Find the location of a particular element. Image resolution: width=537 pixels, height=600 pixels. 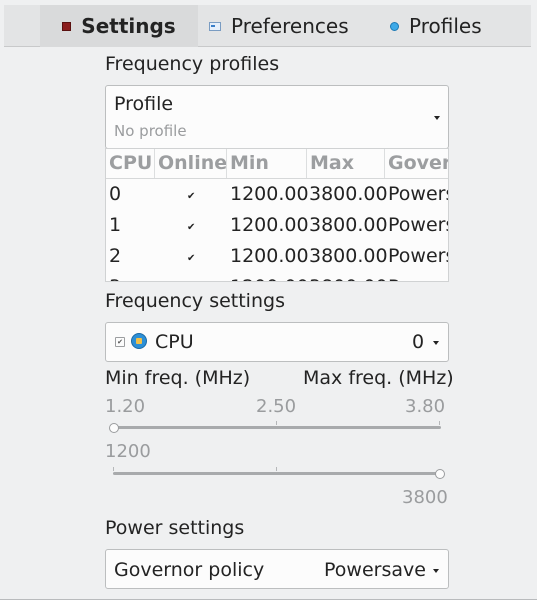

table-row: 1 ✔ 1200.00 3800.00 Powers is located at coordinates (277, 225).